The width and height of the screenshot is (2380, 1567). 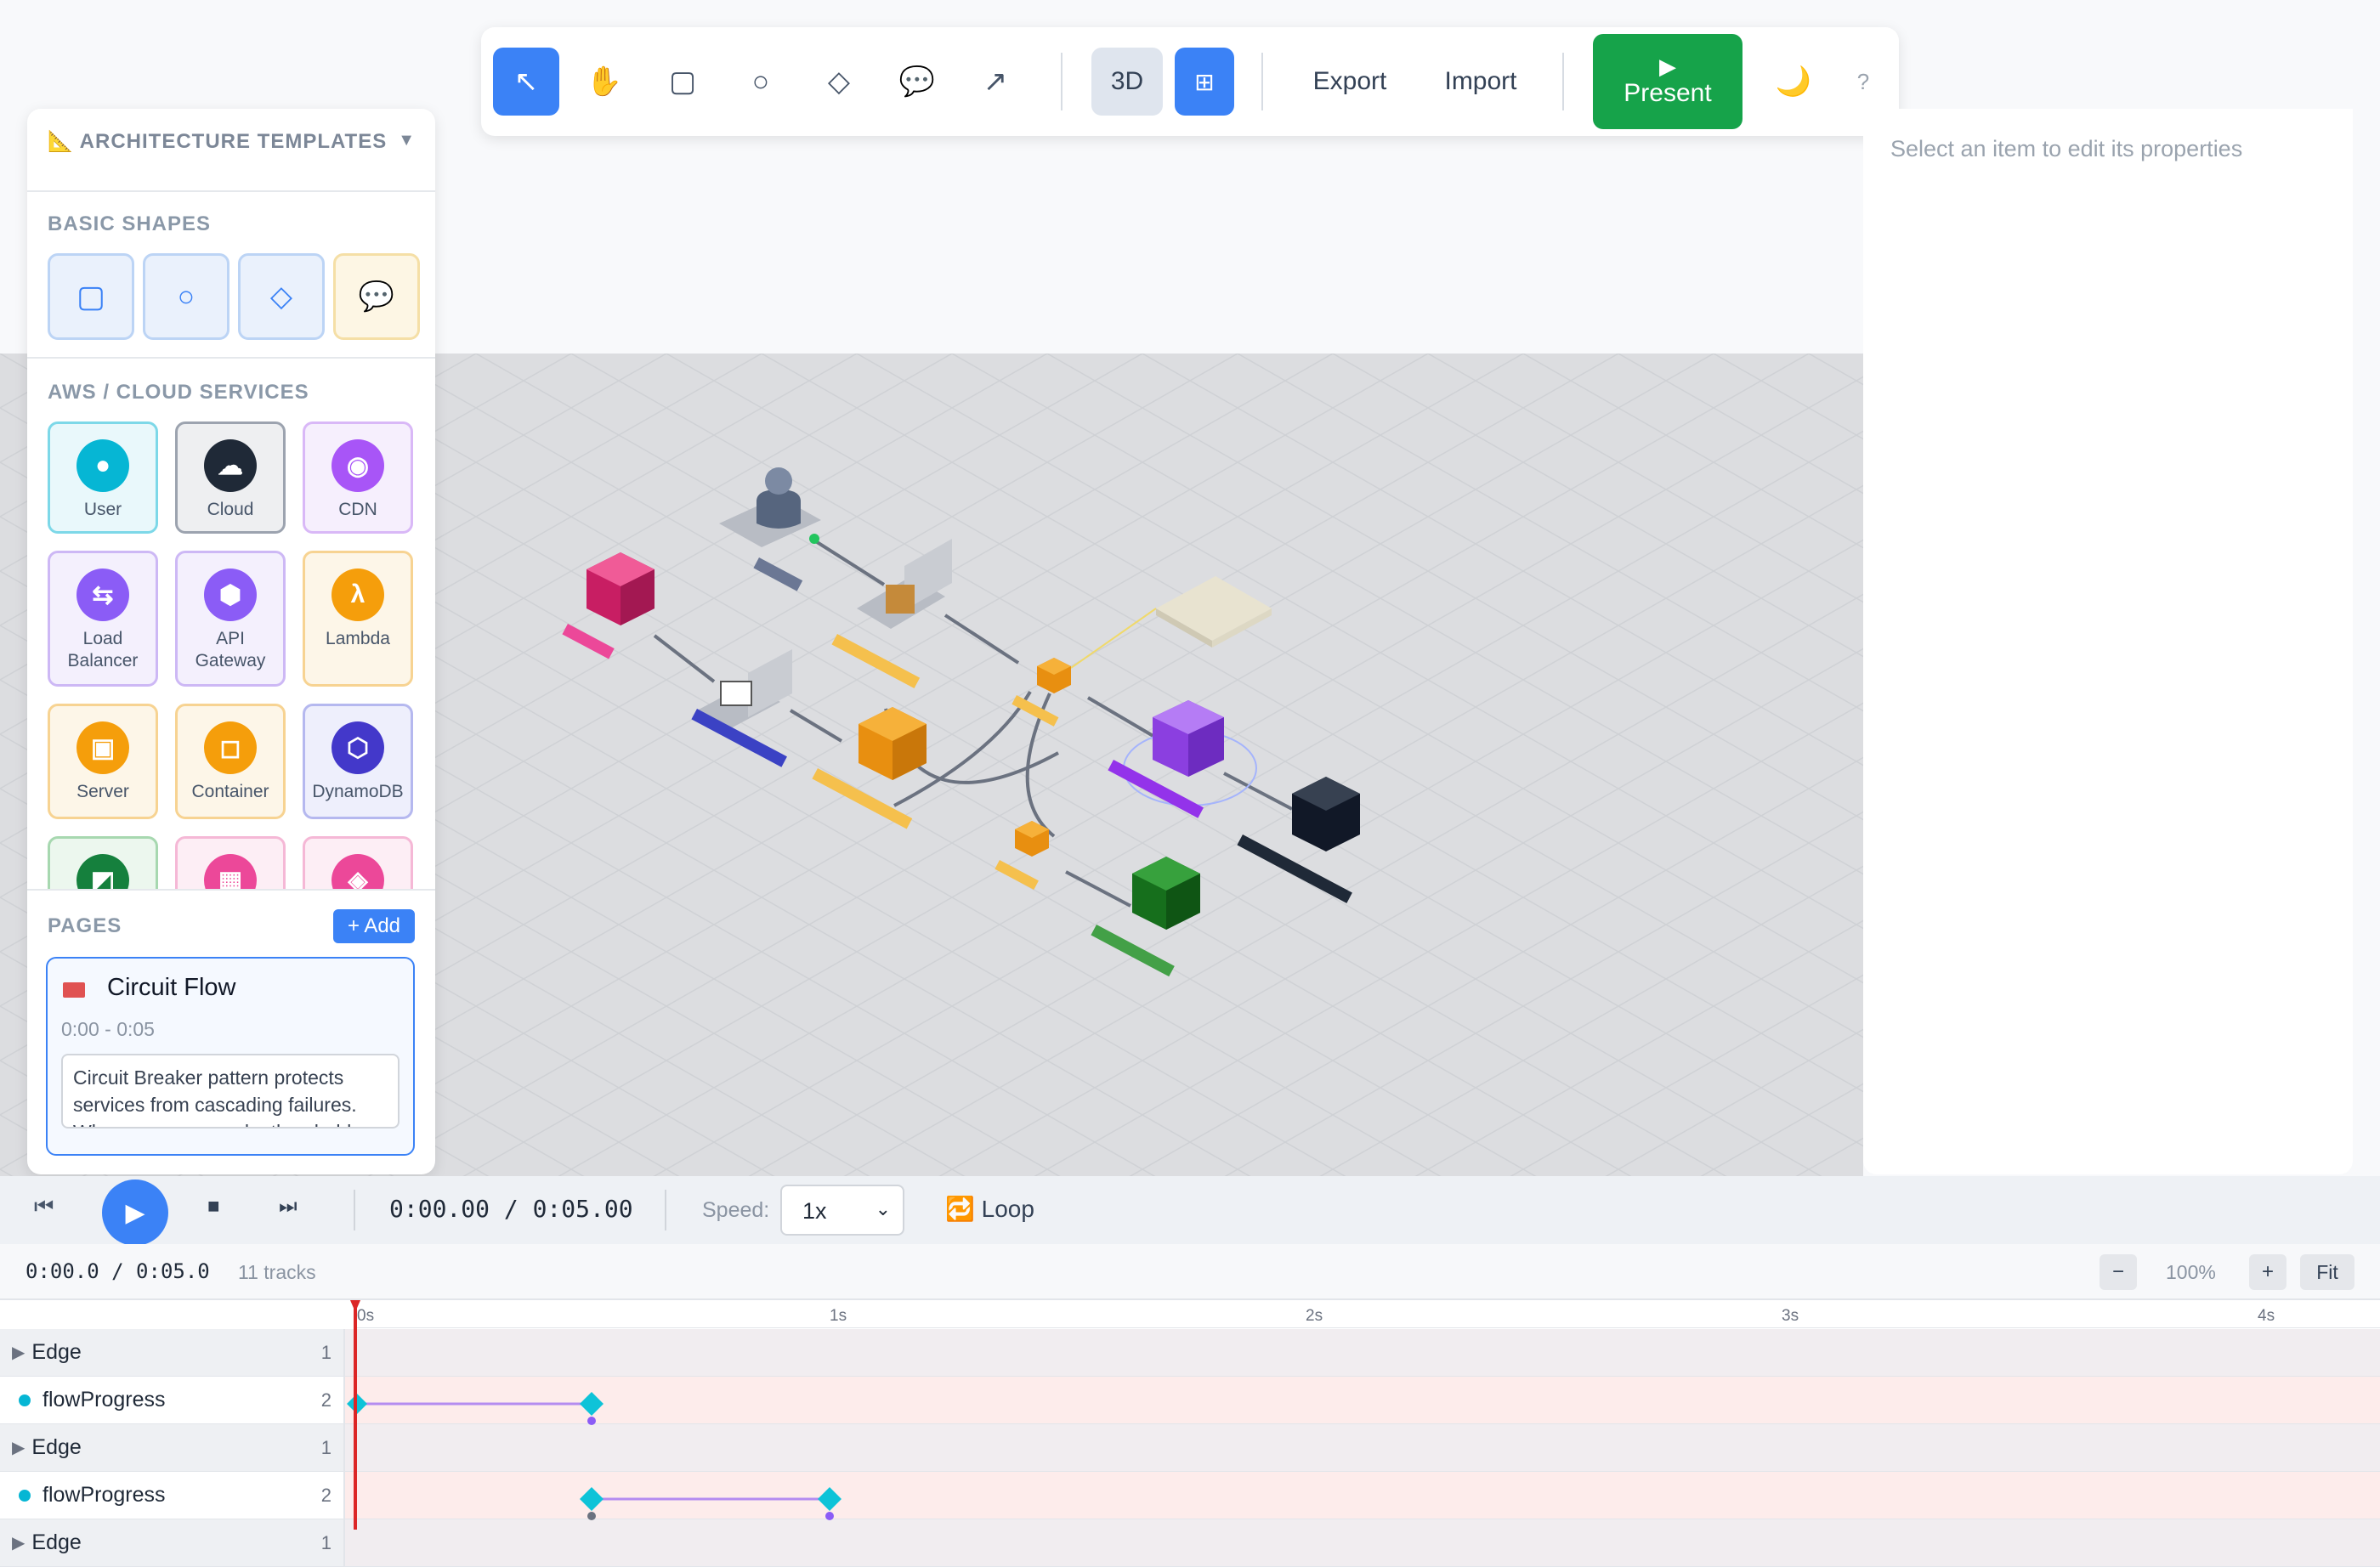 I want to click on service-label: Container, so click(x=230, y=791).